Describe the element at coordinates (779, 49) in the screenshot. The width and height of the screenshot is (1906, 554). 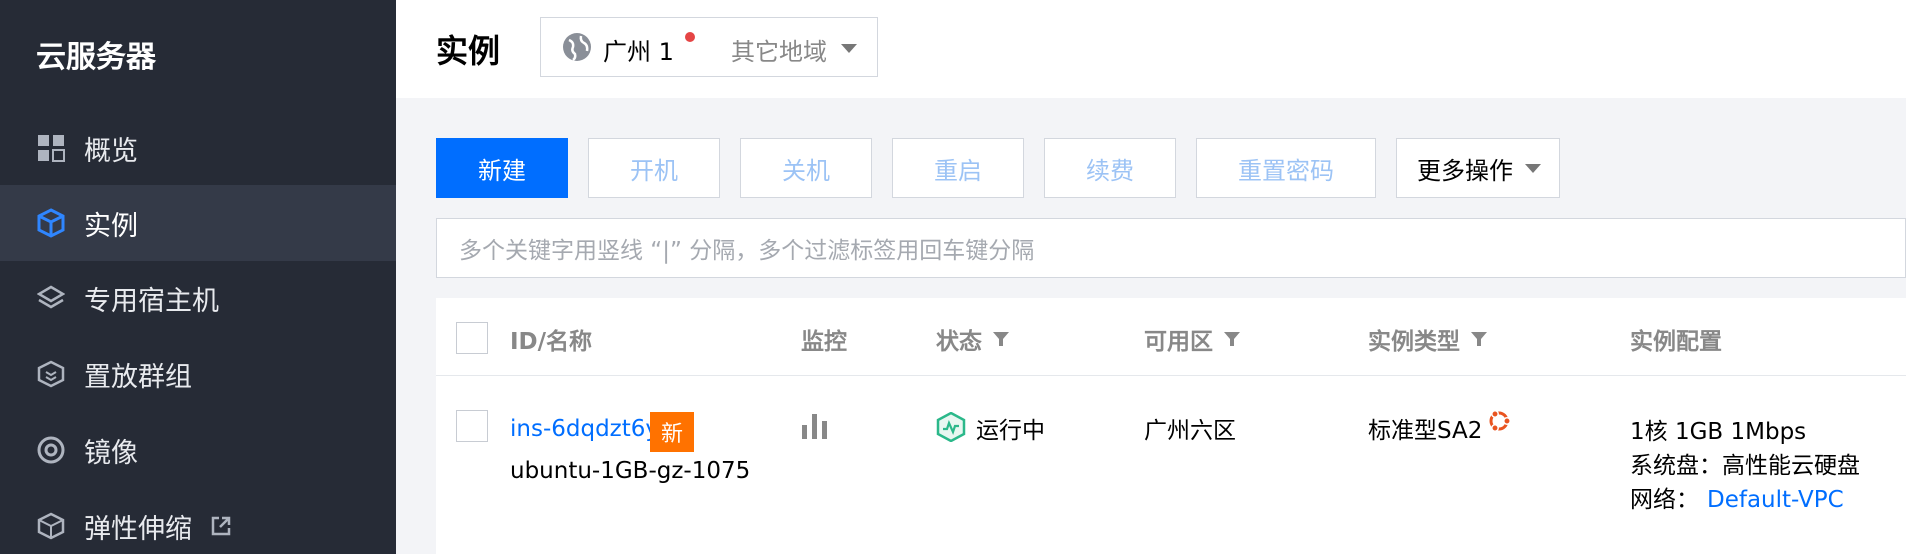
I see `region-other: 其它地域` at that location.